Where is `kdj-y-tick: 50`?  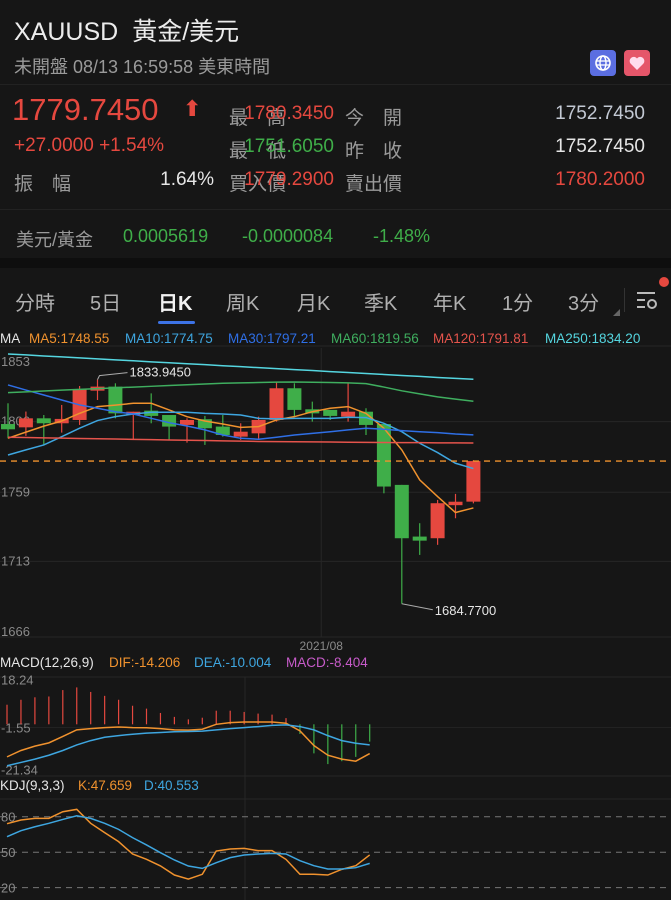 kdj-y-tick: 50 is located at coordinates (8, 852).